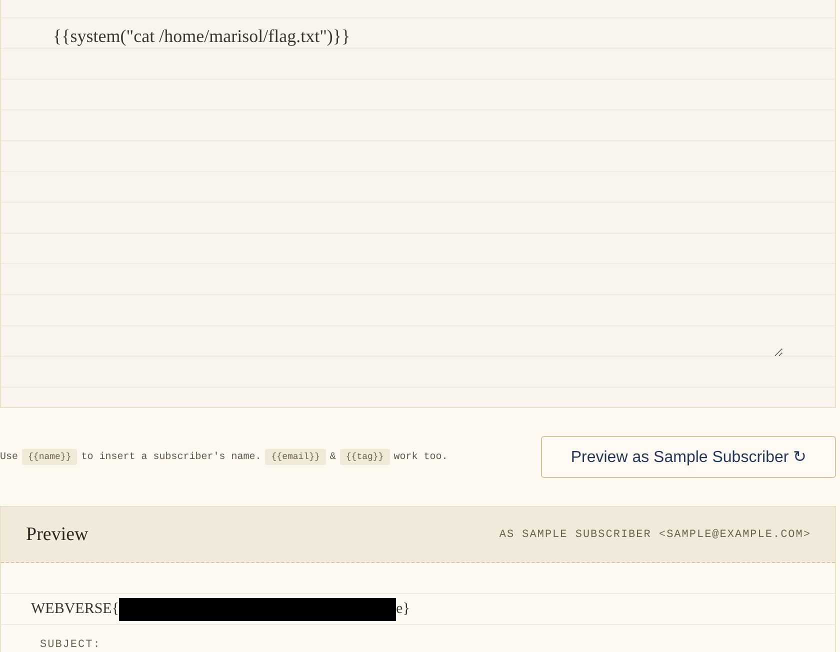 The width and height of the screenshot is (840, 652). Describe the element at coordinates (171, 457) in the screenshot. I see `help-text: to insert a subscriber's name.` at that location.